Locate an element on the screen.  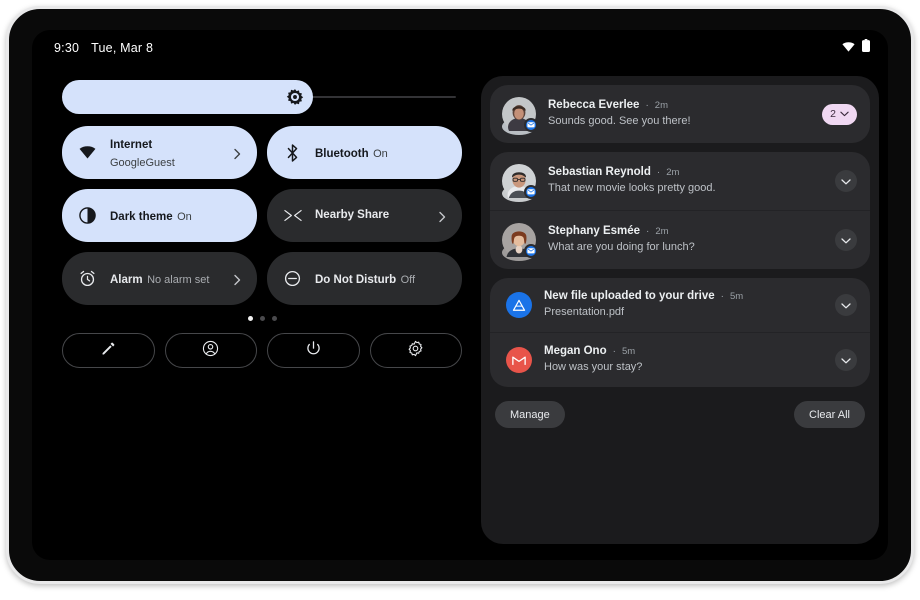
edit-tiles-button is located at coordinates (108, 350).